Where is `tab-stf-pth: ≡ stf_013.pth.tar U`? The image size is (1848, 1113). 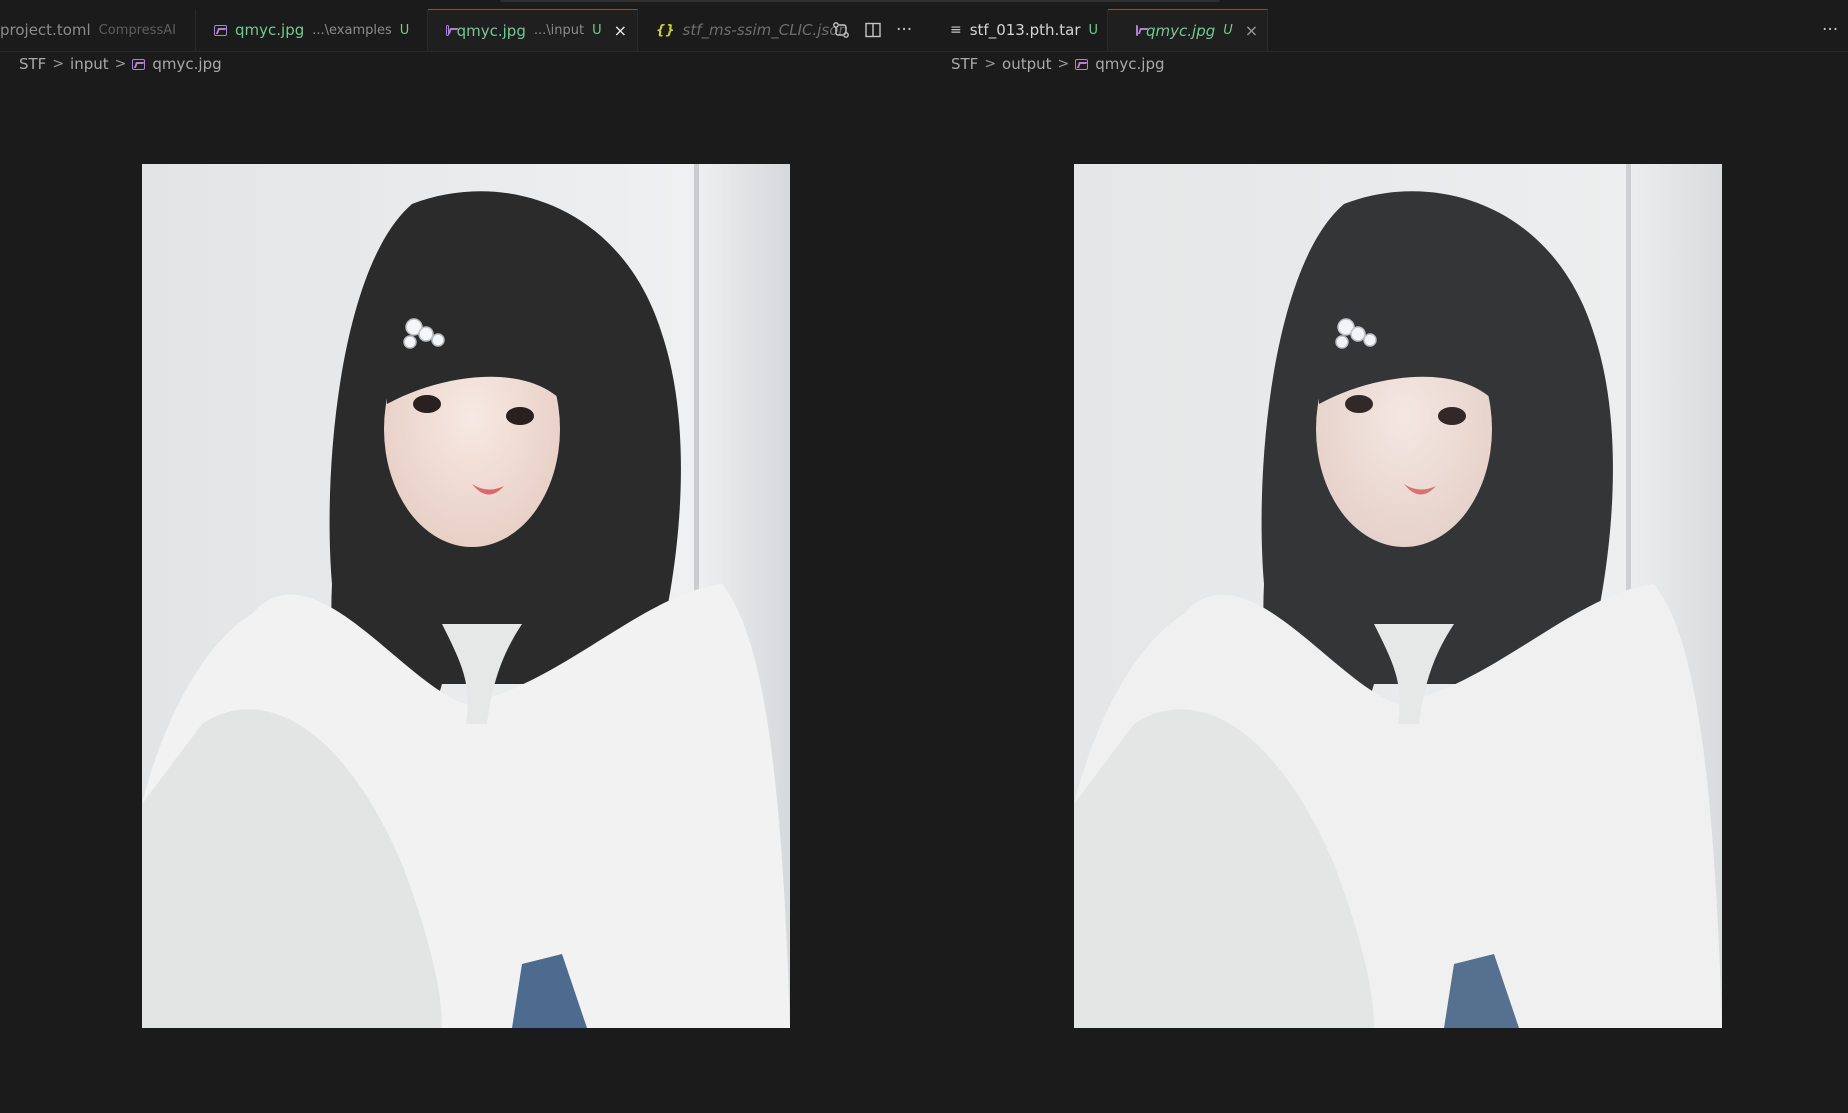
tab-stf-pth: ≡ stf_013.pth.tar U is located at coordinates (1023, 30).